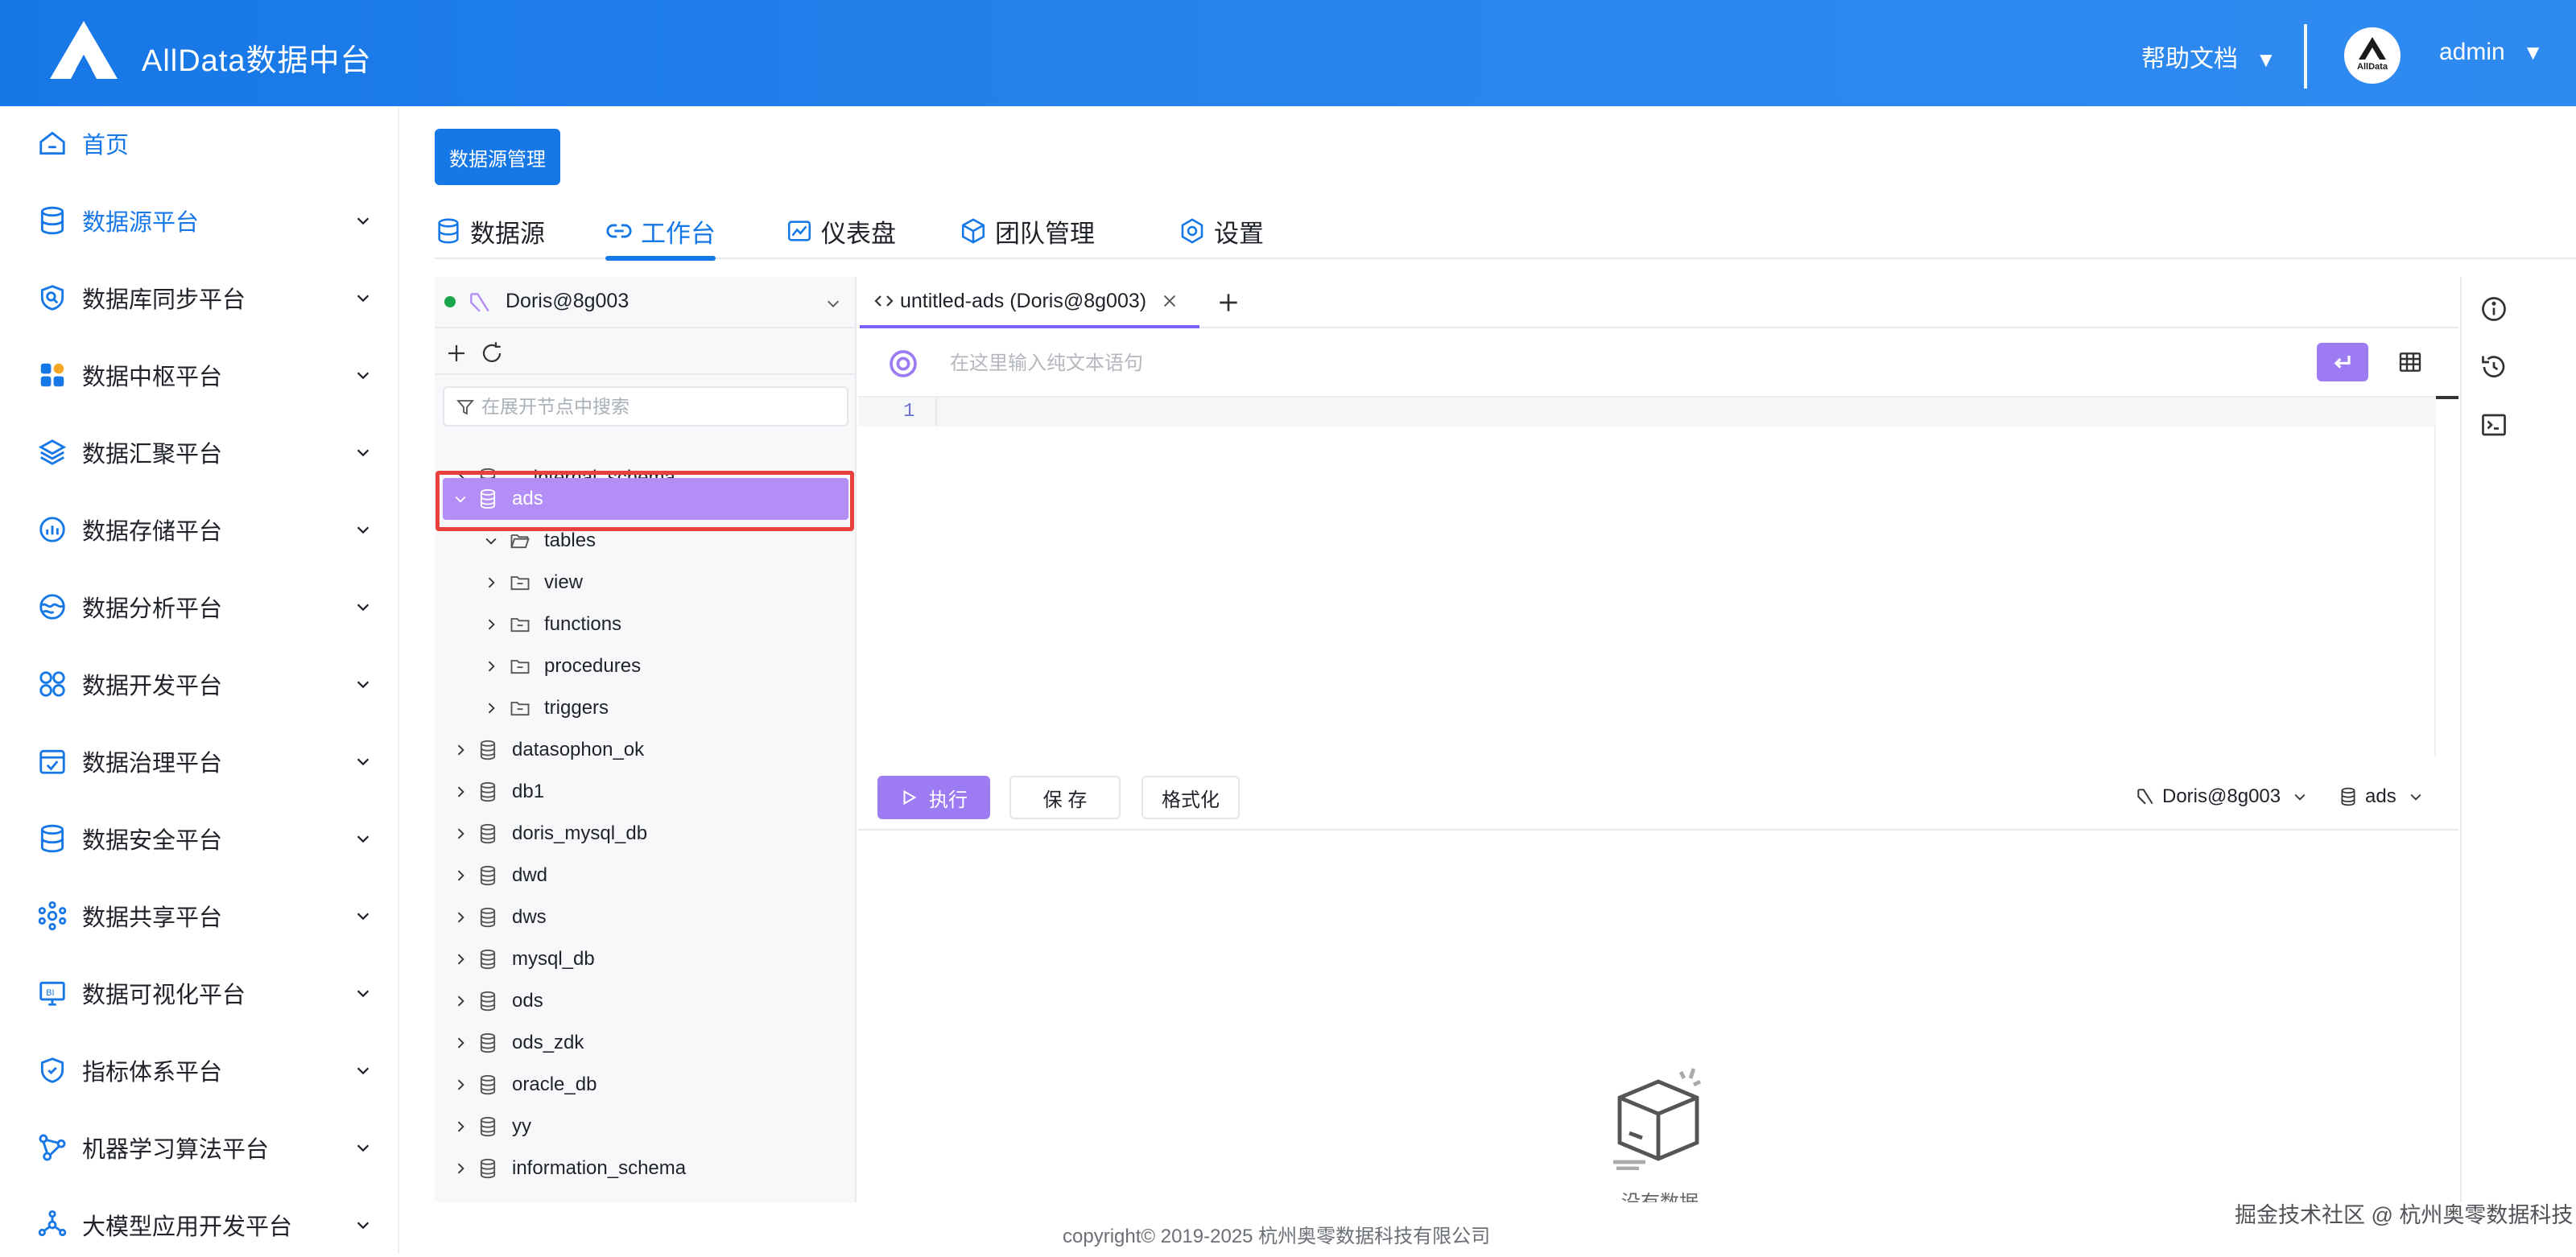 The image size is (2576, 1257). Describe the element at coordinates (520, 541) in the screenshot. I see `folder-open-icon` at that location.